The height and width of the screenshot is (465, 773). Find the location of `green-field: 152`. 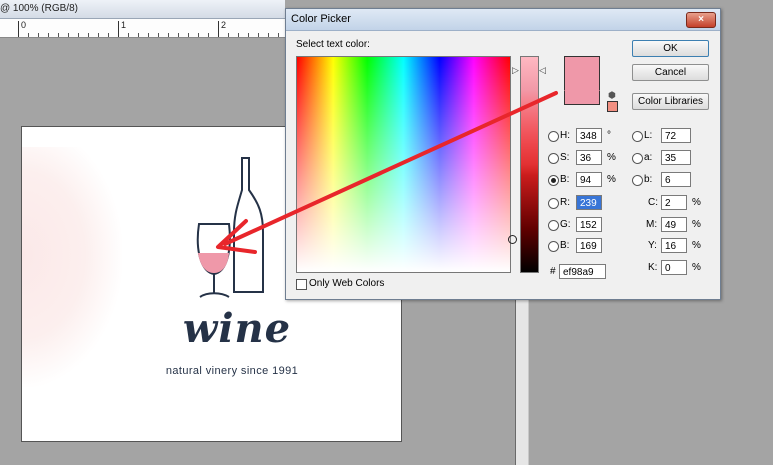

green-field: 152 is located at coordinates (589, 224).